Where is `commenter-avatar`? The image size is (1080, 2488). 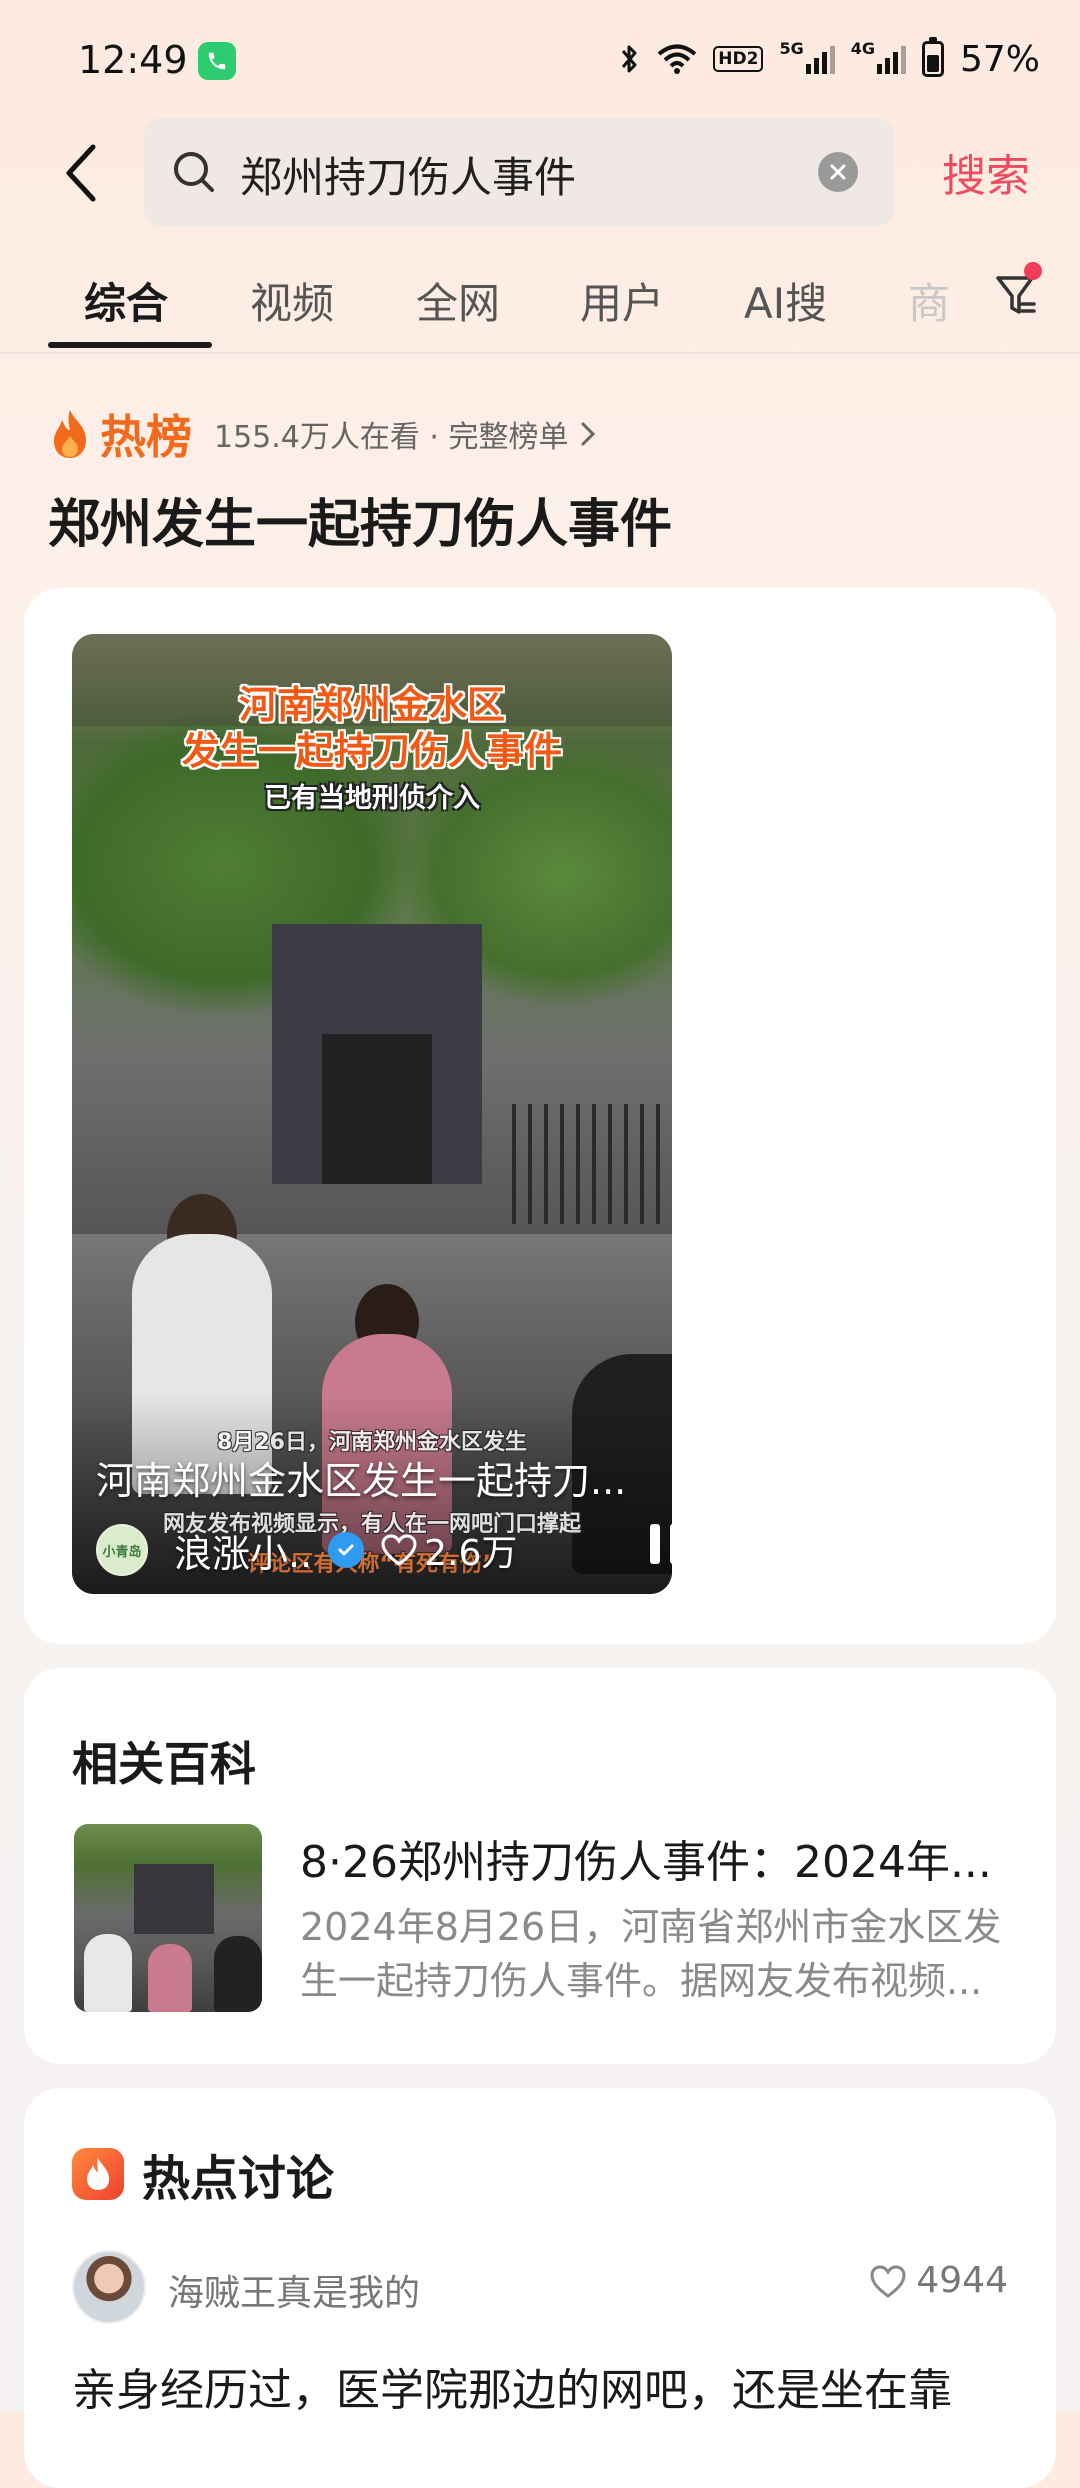
commenter-avatar is located at coordinates (109, 2287).